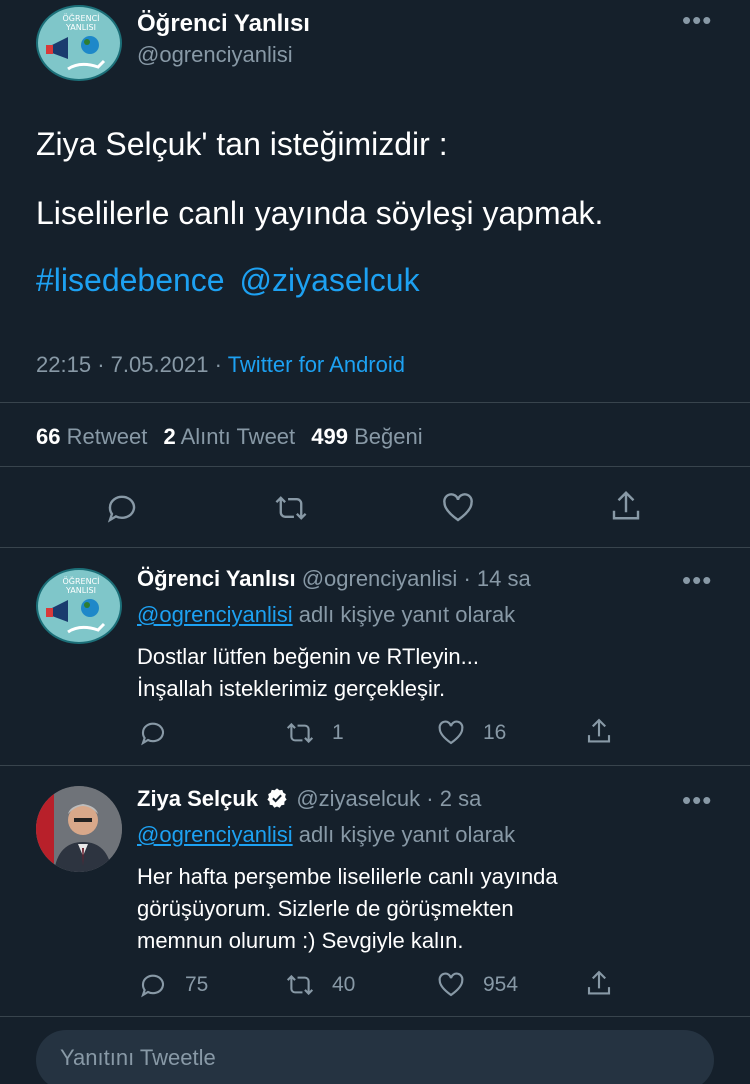 This screenshot has height=1084, width=750. Describe the element at coordinates (48, 436) in the screenshot. I see `retweet-stat-count: 66` at that location.